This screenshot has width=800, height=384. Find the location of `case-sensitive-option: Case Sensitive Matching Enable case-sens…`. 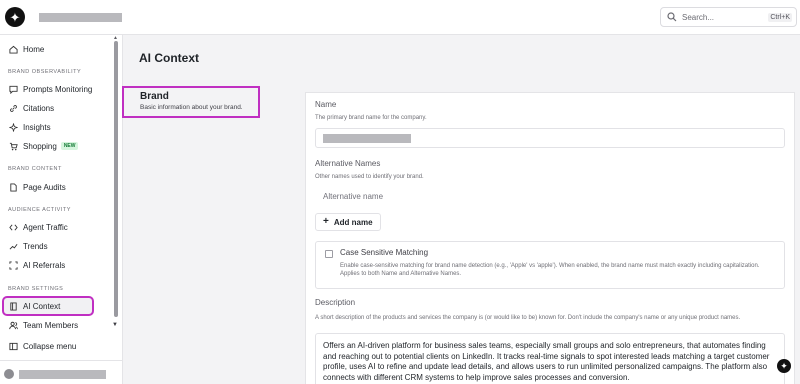

case-sensitive-option: Case Sensitive Matching Enable case-sens… is located at coordinates (550, 265).